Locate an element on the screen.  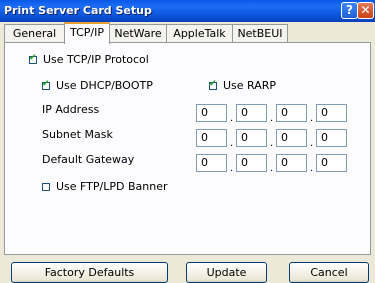
ftp-lpd-banner-checkbox is located at coordinates (46, 187).